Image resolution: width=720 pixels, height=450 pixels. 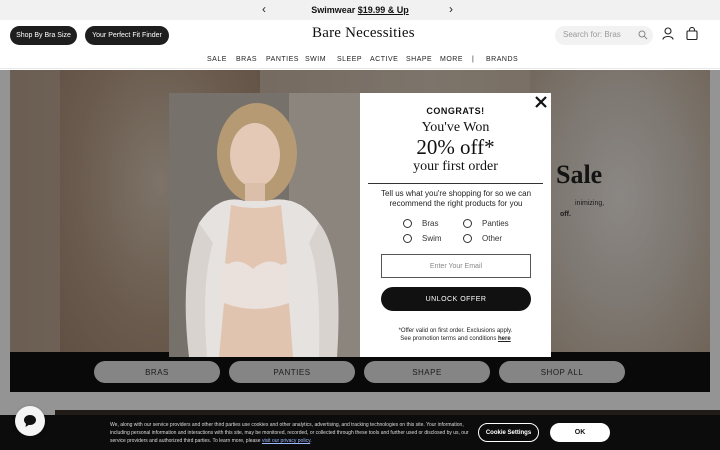 What do you see at coordinates (451, 9) in the screenshot?
I see `promo-next-arrow-icon: ›` at bounding box center [451, 9].